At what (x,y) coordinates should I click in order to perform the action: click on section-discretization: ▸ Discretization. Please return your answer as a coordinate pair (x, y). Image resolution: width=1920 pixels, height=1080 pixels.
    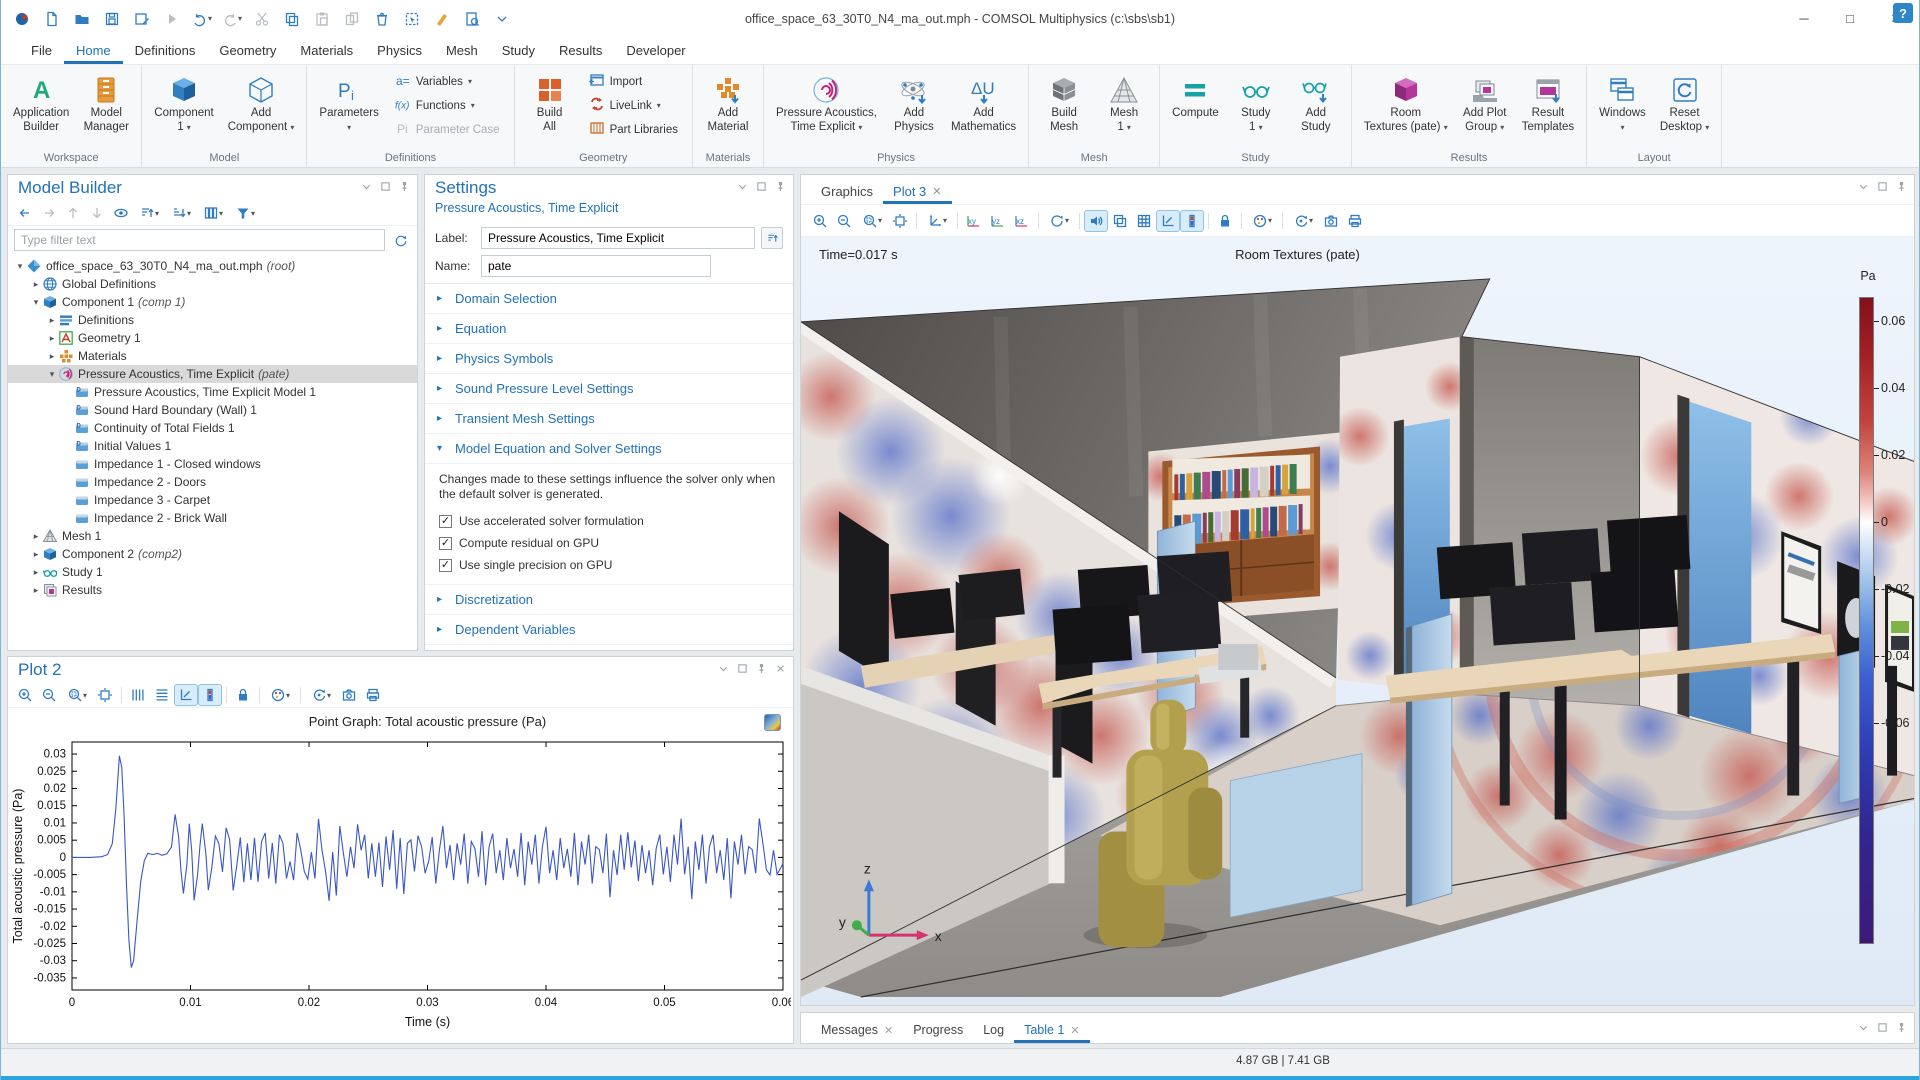
    Looking at the image, I should click on (609, 600).